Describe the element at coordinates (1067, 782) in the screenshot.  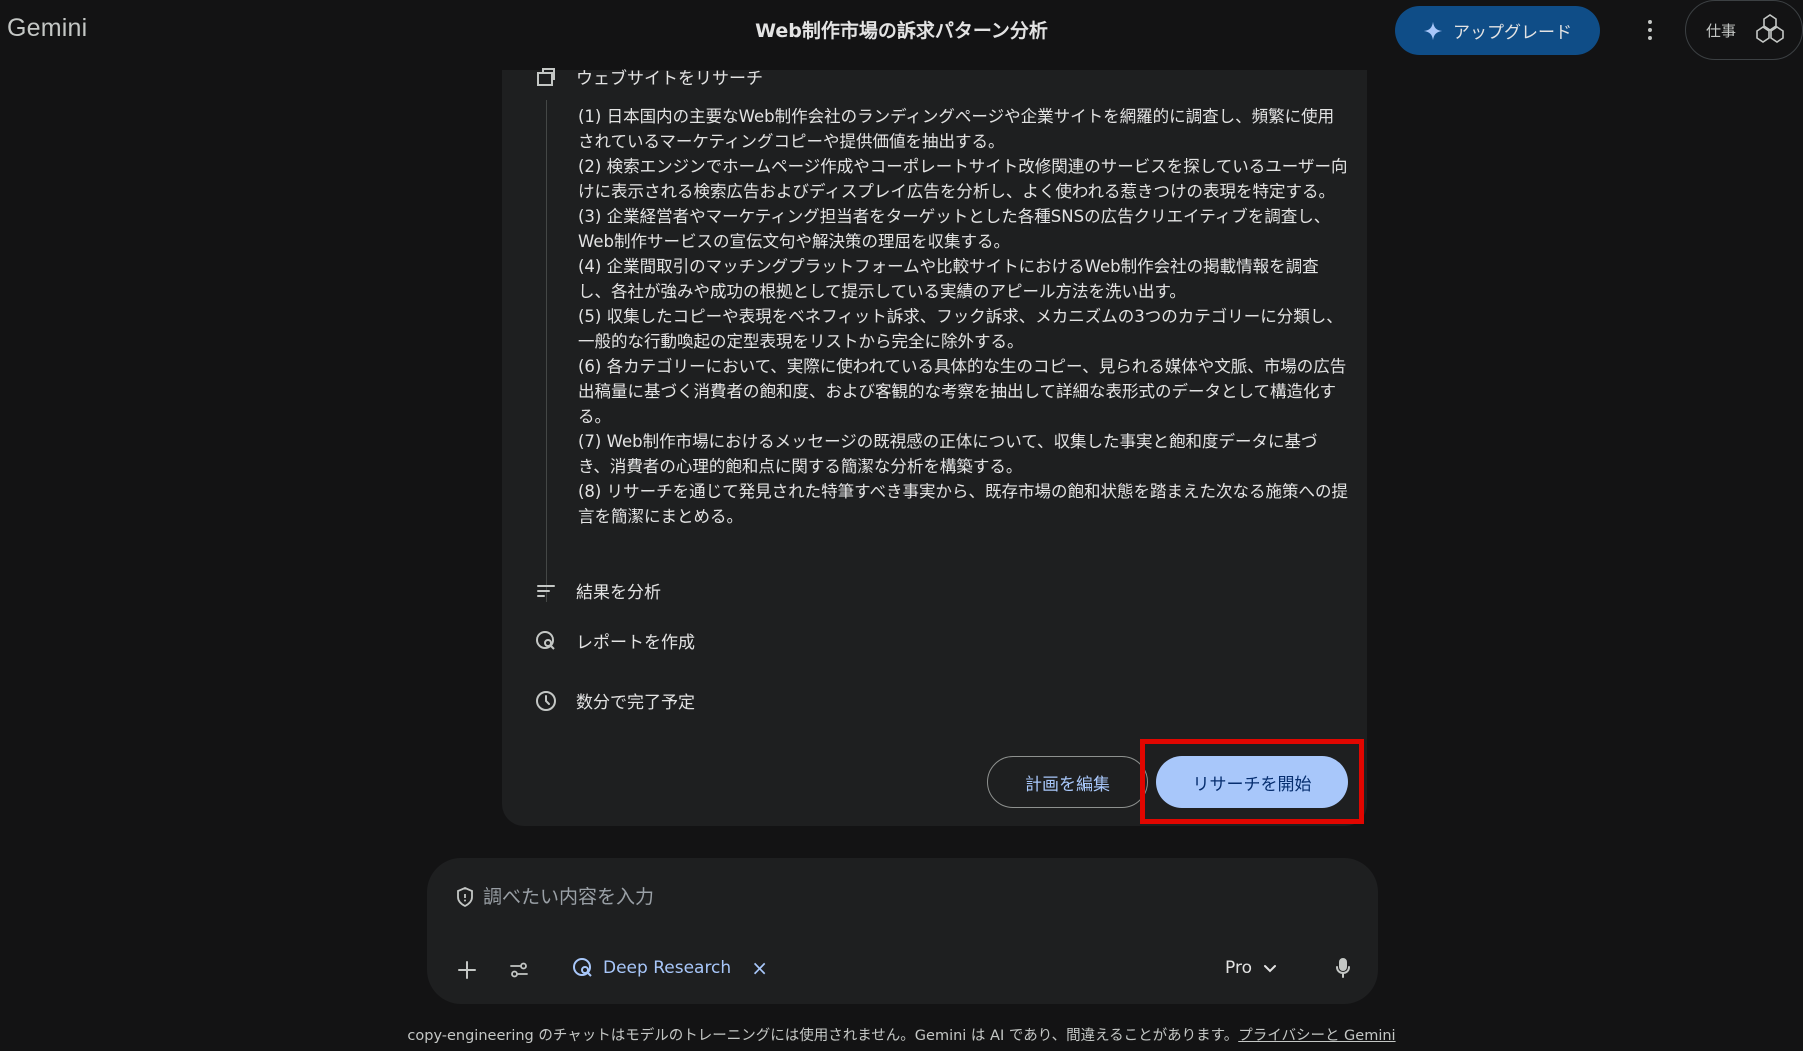
I see `edit-plan-button: 計画を編集` at that location.